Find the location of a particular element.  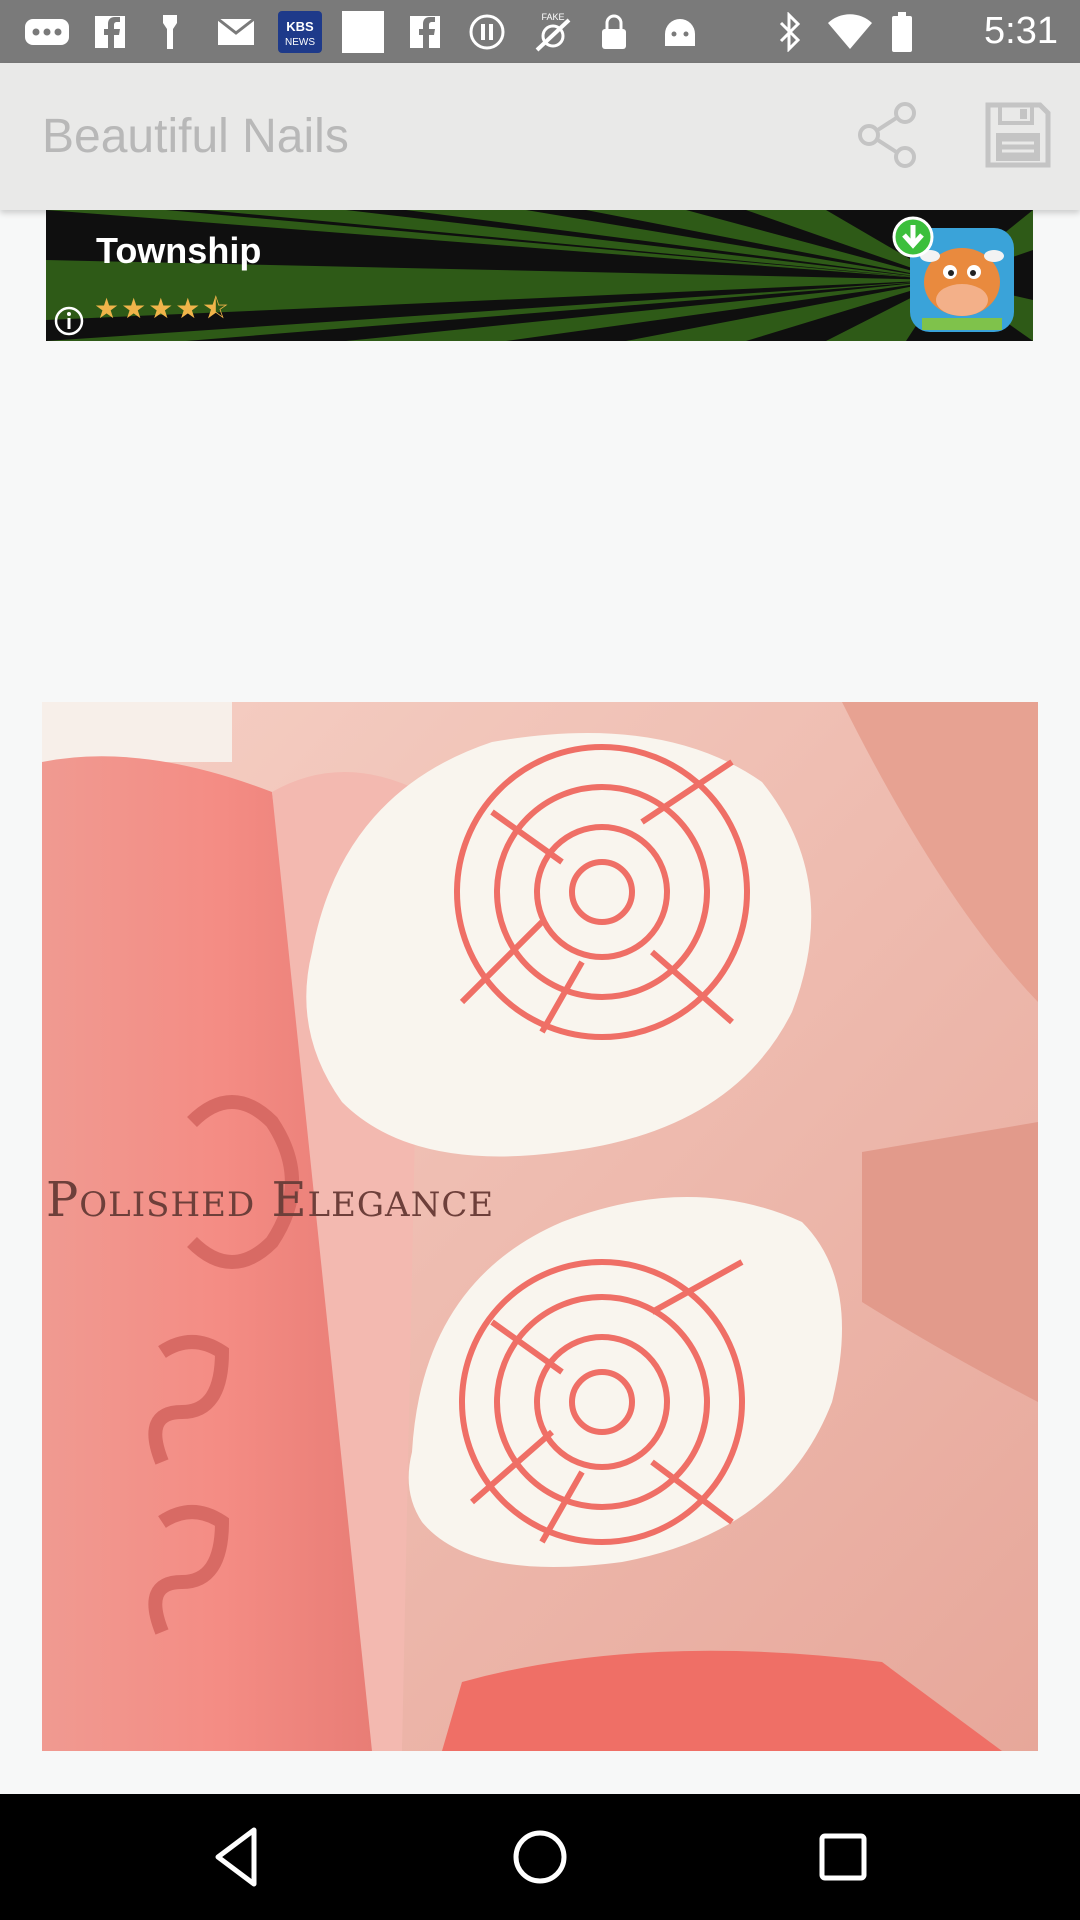

home-icon is located at coordinates (540, 1857).